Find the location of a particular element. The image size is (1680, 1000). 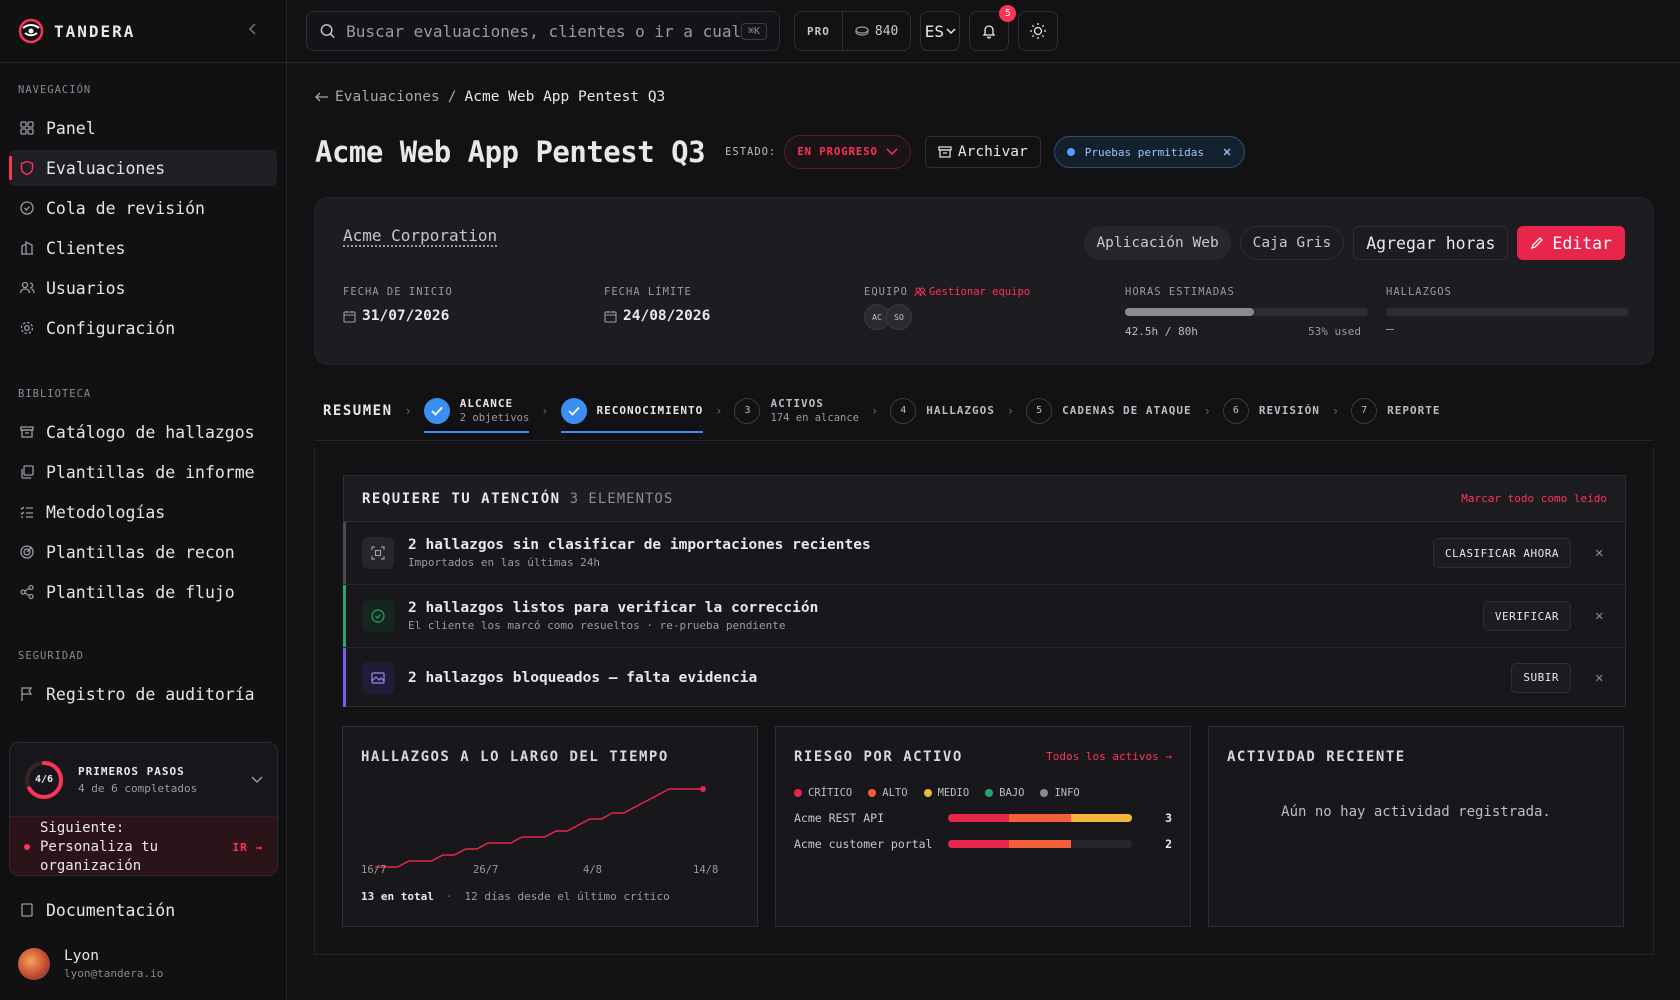

onboarding-header: 4/6 PRIMEROS PASOS 4 de 6 completados is located at coordinates (143, 779).